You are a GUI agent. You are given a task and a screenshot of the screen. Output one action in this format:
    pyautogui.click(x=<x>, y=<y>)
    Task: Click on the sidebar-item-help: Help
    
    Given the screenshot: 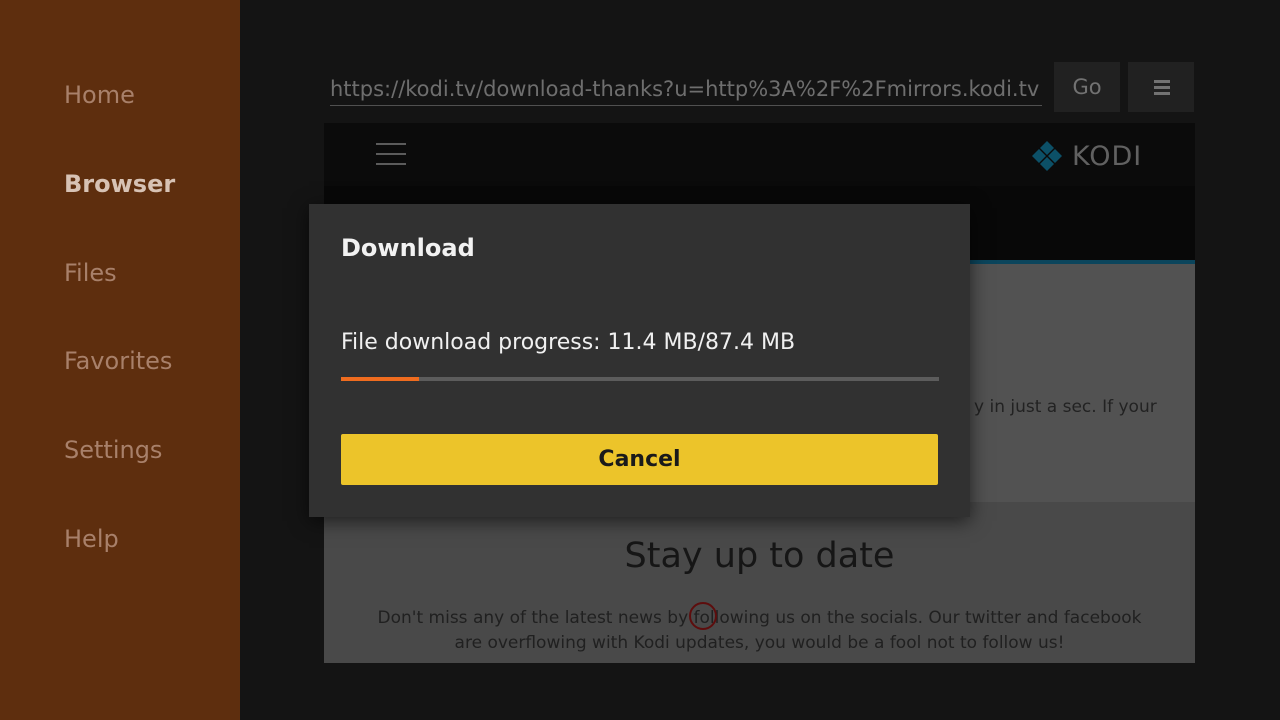 What is the action you would take?
    pyautogui.click(x=91, y=539)
    